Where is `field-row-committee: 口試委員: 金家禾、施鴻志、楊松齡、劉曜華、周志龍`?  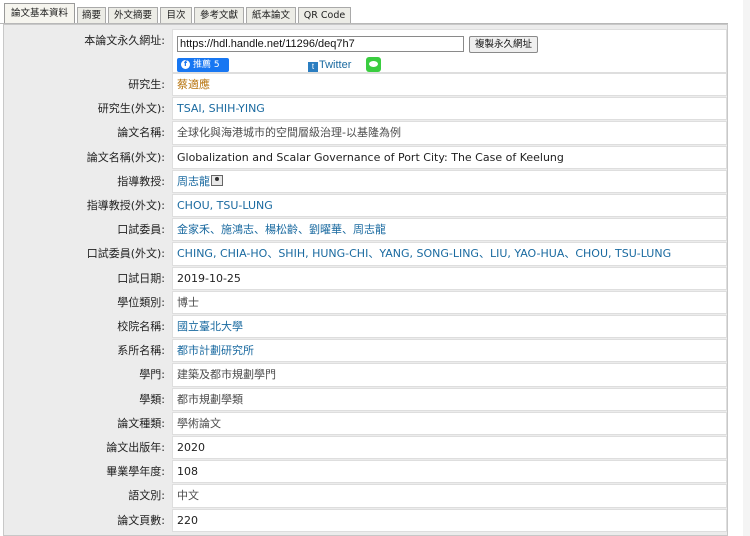
field-row-committee: 口試委員: 金家禾、施鴻志、楊松齡、劉曜華、周志龍 is located at coordinates (367, 230).